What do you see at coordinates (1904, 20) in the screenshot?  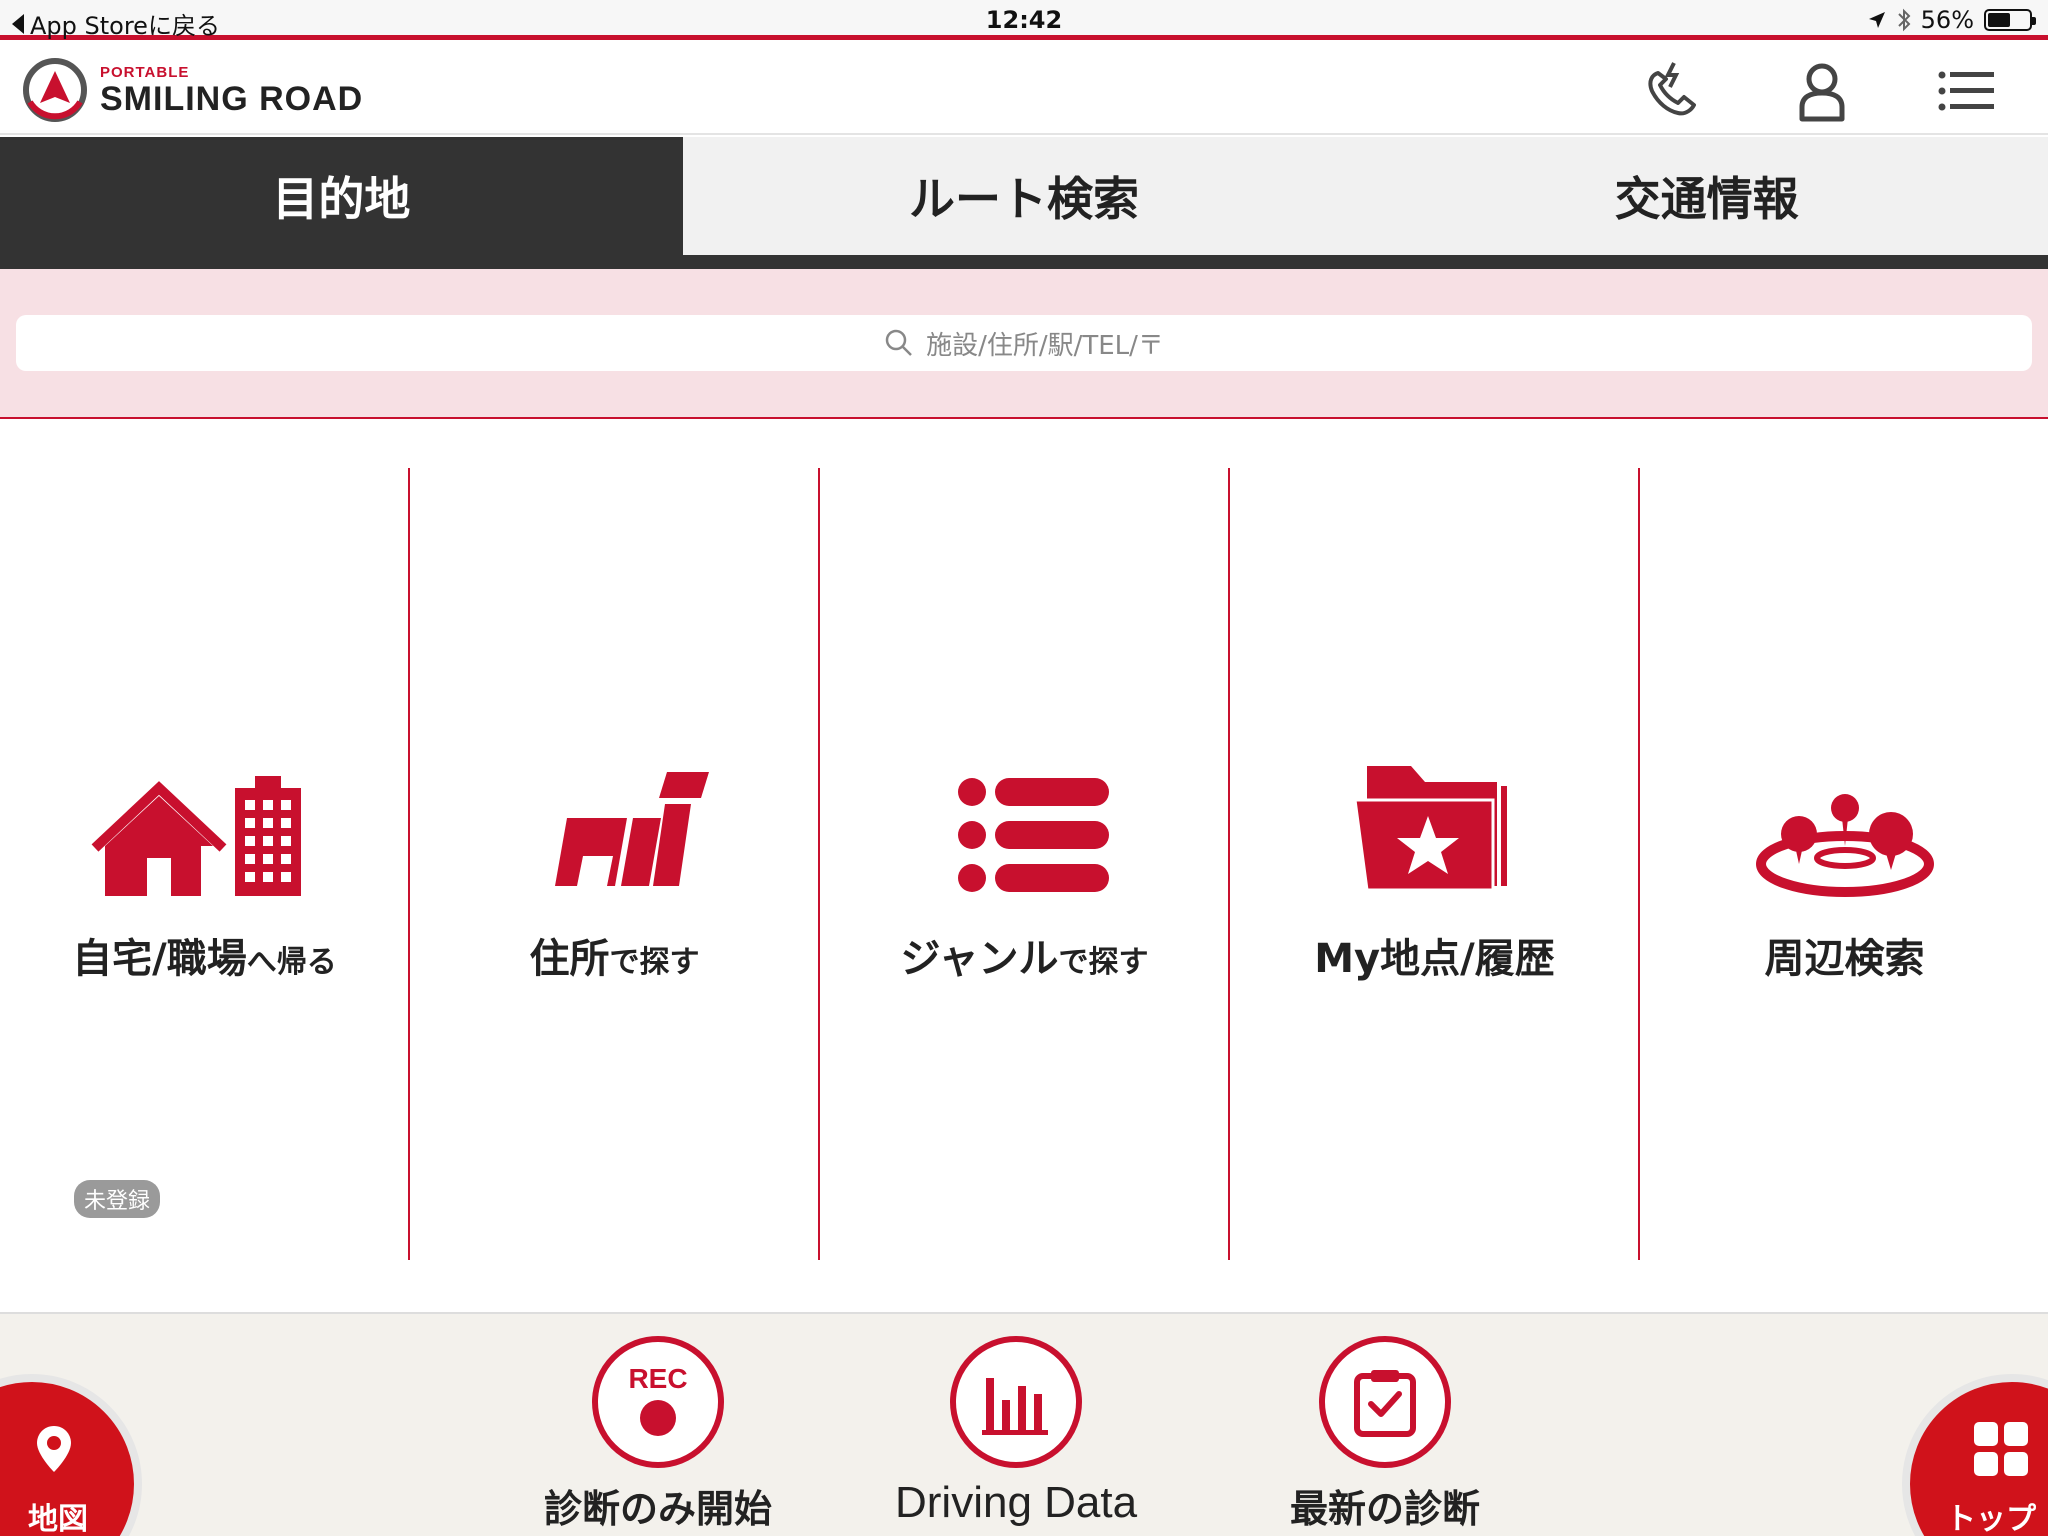 I see `bluetooth-icon` at bounding box center [1904, 20].